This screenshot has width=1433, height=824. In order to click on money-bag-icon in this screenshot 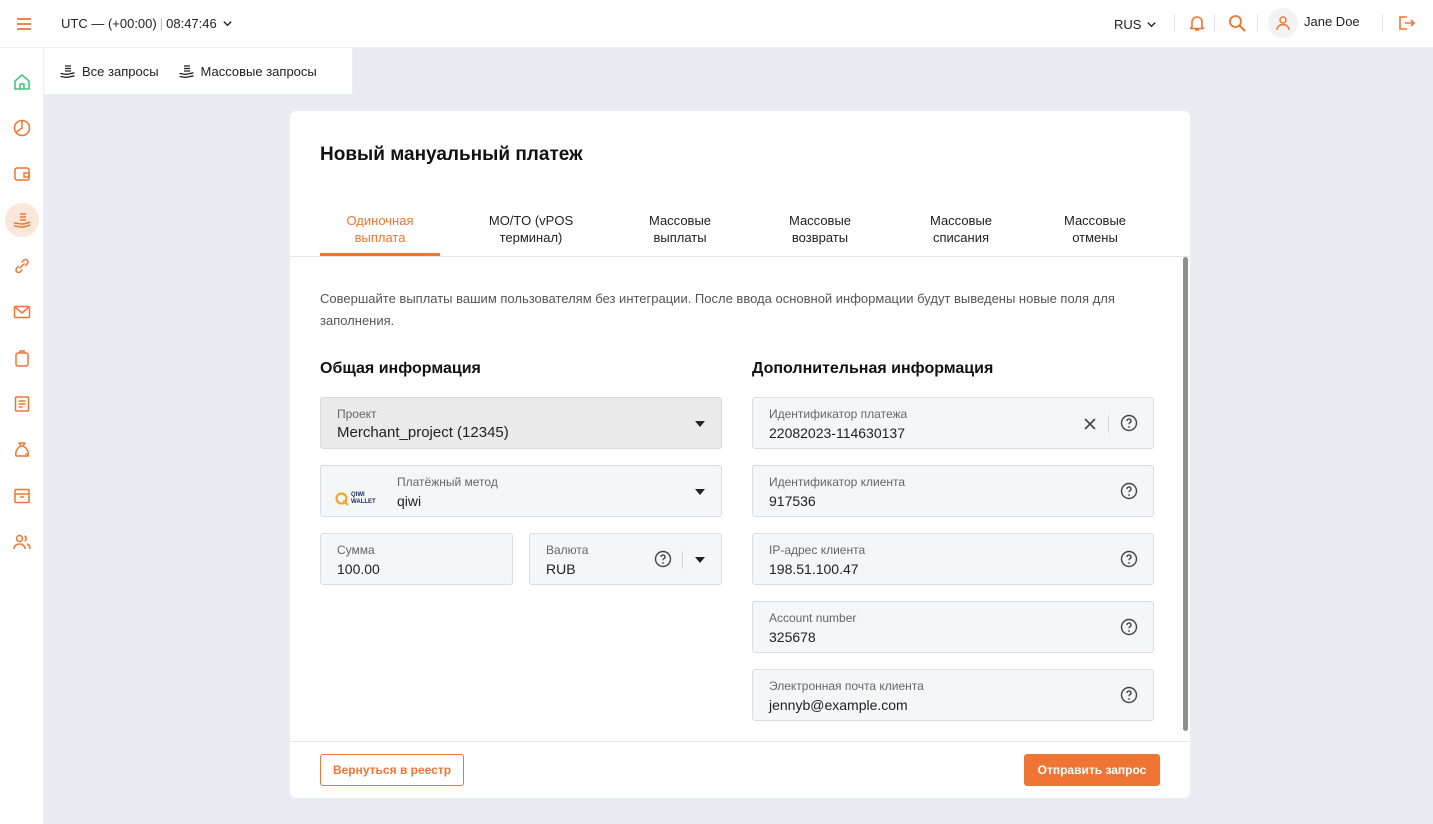, I will do `click(22, 449)`.